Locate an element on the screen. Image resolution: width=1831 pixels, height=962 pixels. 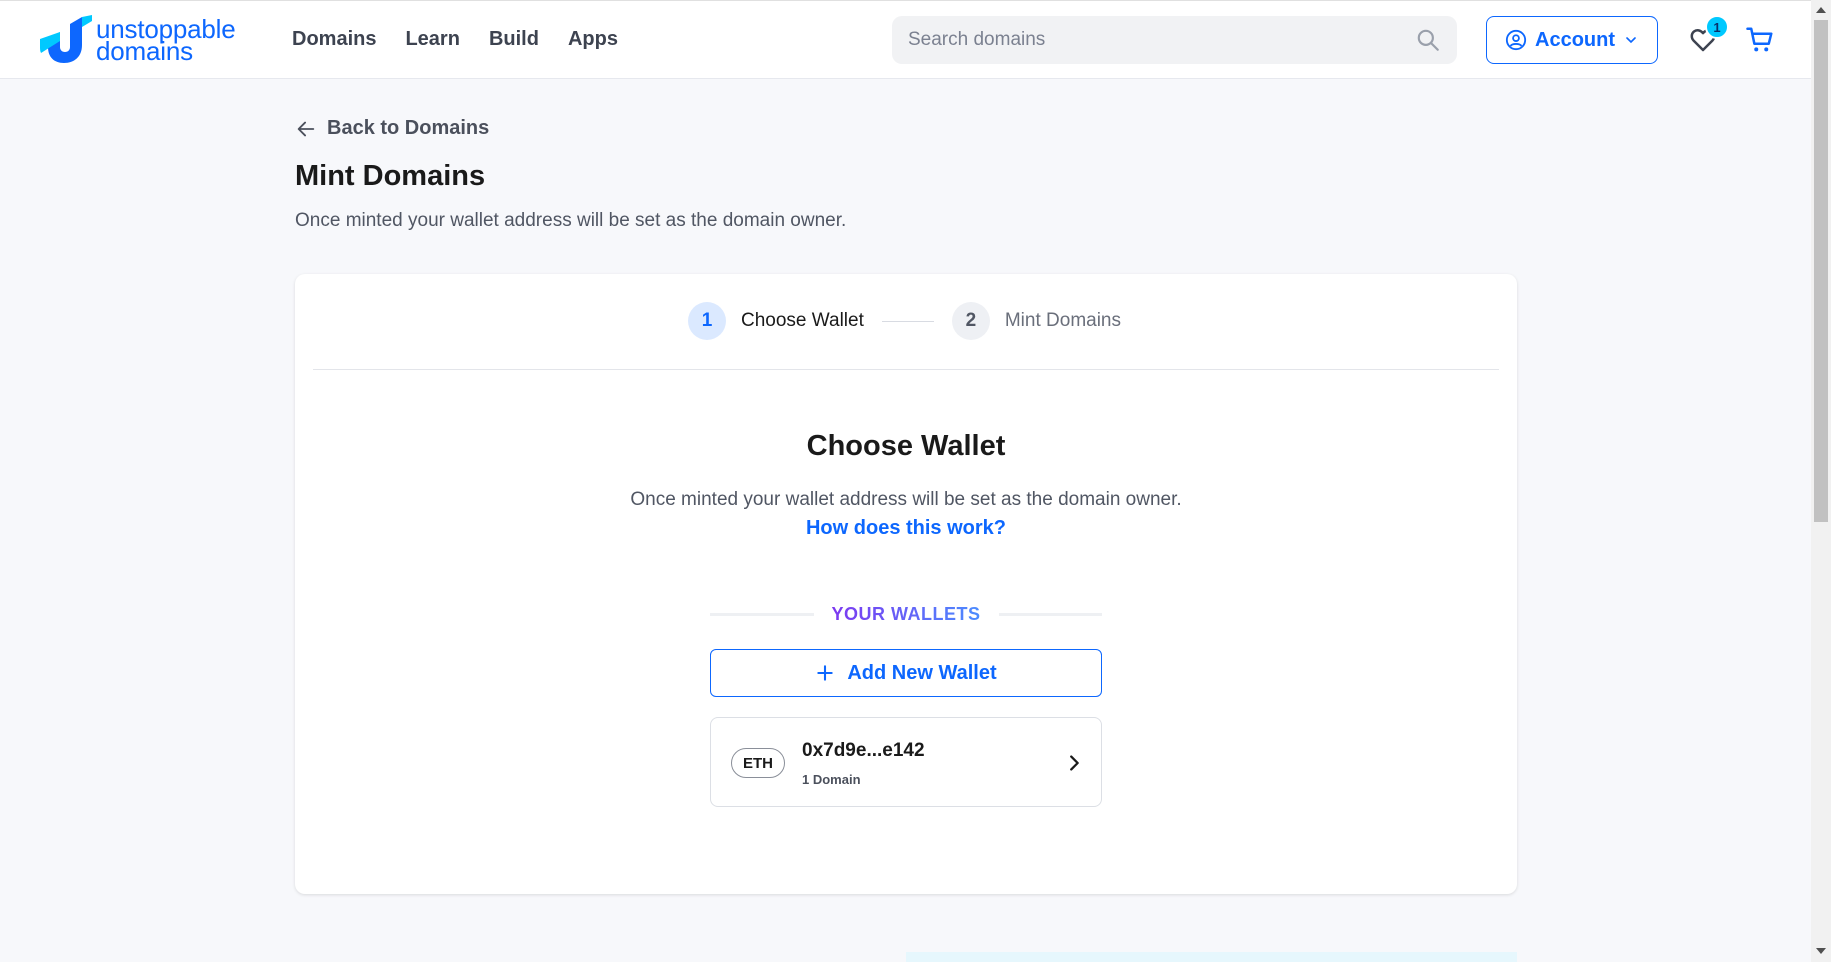
page-scrollbar is located at coordinates (1821, 481).